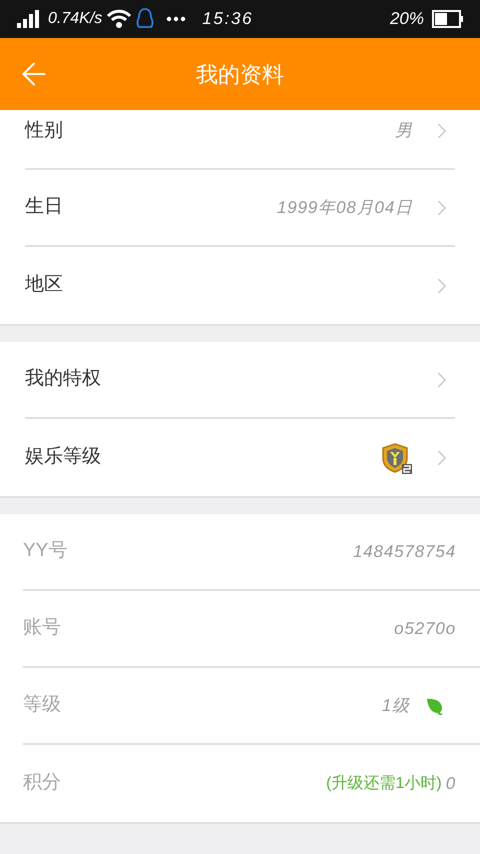 The width and height of the screenshot is (480, 854). What do you see at coordinates (345, 207) in the screenshot?
I see `row-value: 1999年08月04日` at bounding box center [345, 207].